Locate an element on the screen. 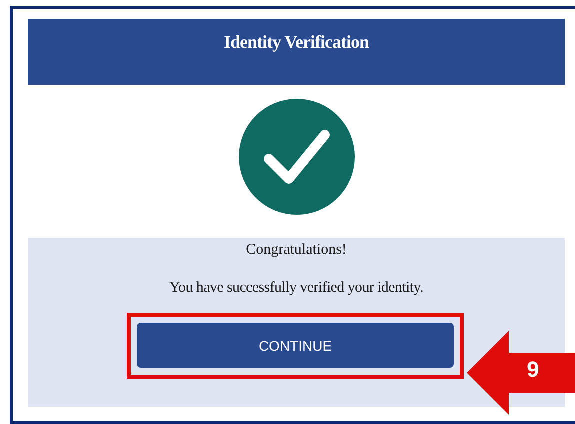 The height and width of the screenshot is (424, 575). checkmark-icon is located at coordinates (296, 157).